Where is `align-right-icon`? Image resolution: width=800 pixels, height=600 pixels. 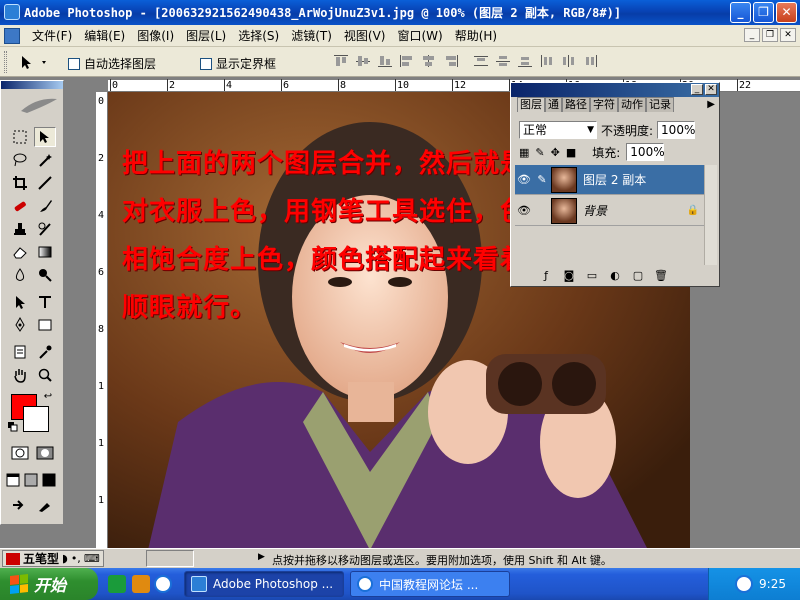 align-right-icon is located at coordinates (451, 61).